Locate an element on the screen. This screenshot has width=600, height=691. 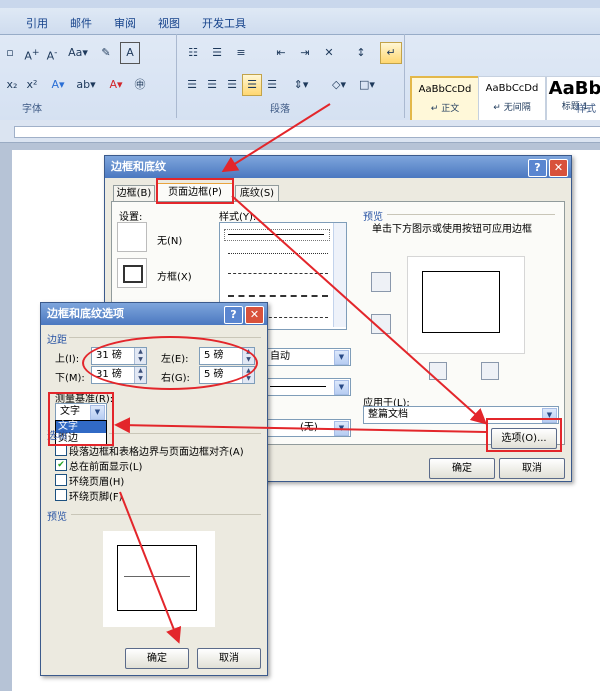
arrow-to-measure is located at coordinates (300, 425).